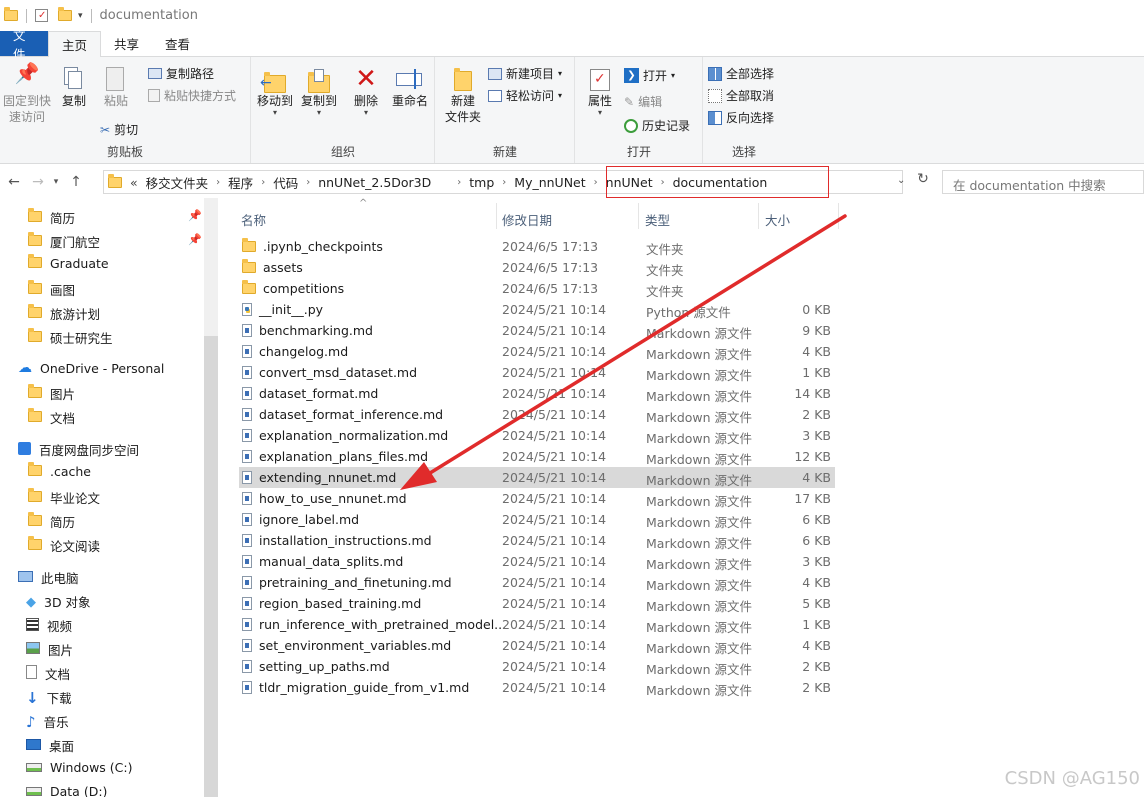 This screenshot has height=797, width=1144. I want to click on sidebar-item: 厦门航空, so click(64, 241).